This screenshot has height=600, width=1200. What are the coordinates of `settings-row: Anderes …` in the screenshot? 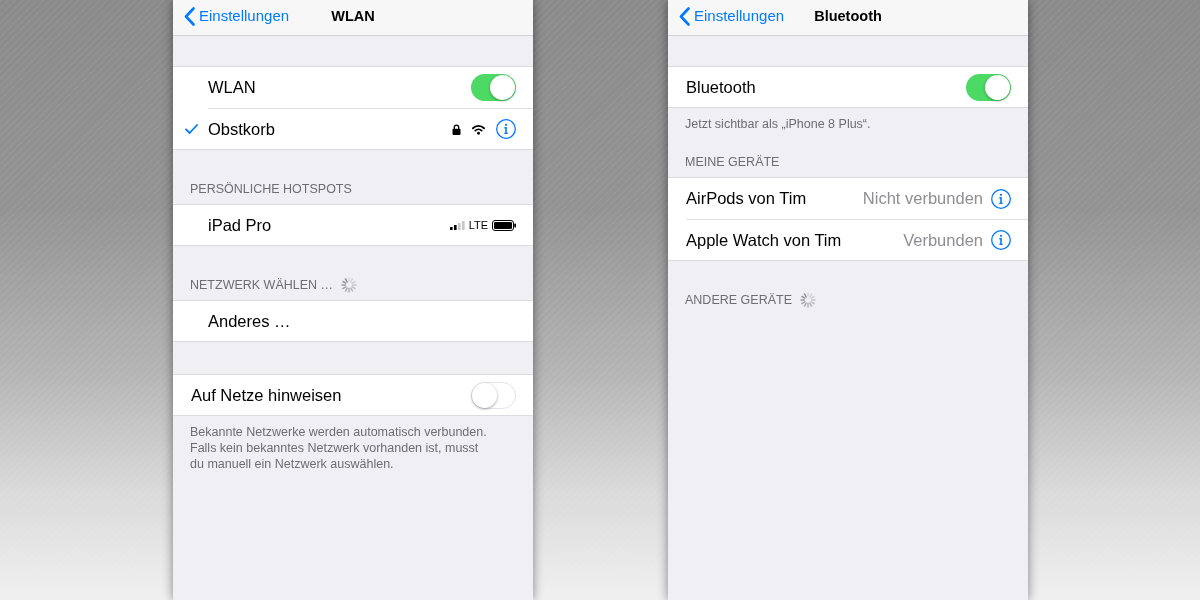 It's located at (353, 321).